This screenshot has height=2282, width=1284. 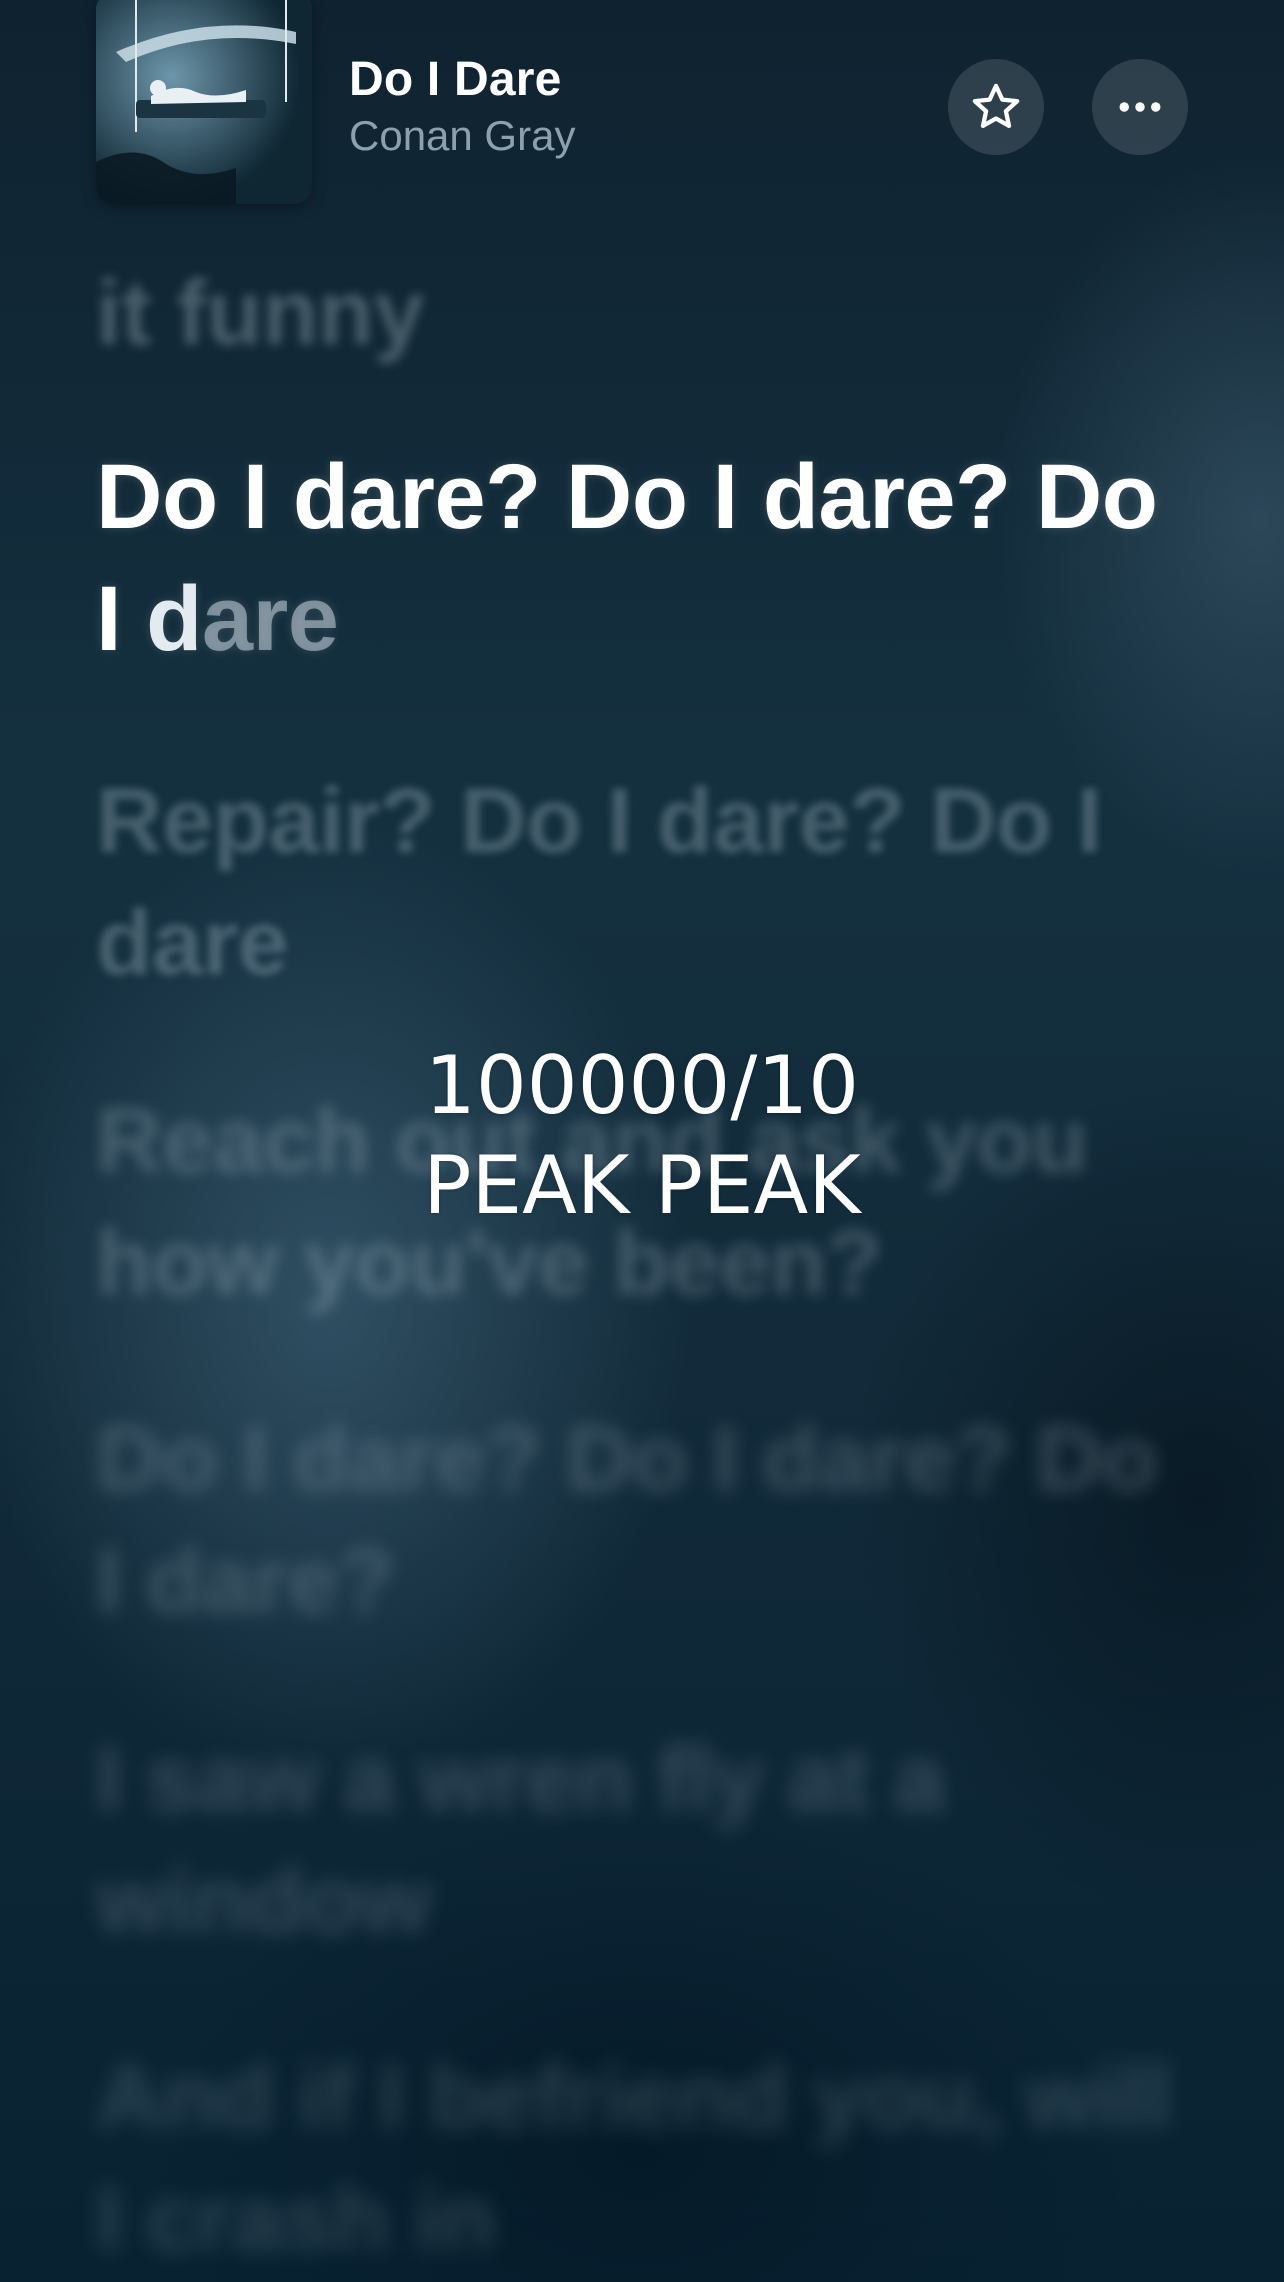 I want to click on lyric-line-next: Do I dare? Do I dare? Do I dare?, so click(x=636, y=1520).